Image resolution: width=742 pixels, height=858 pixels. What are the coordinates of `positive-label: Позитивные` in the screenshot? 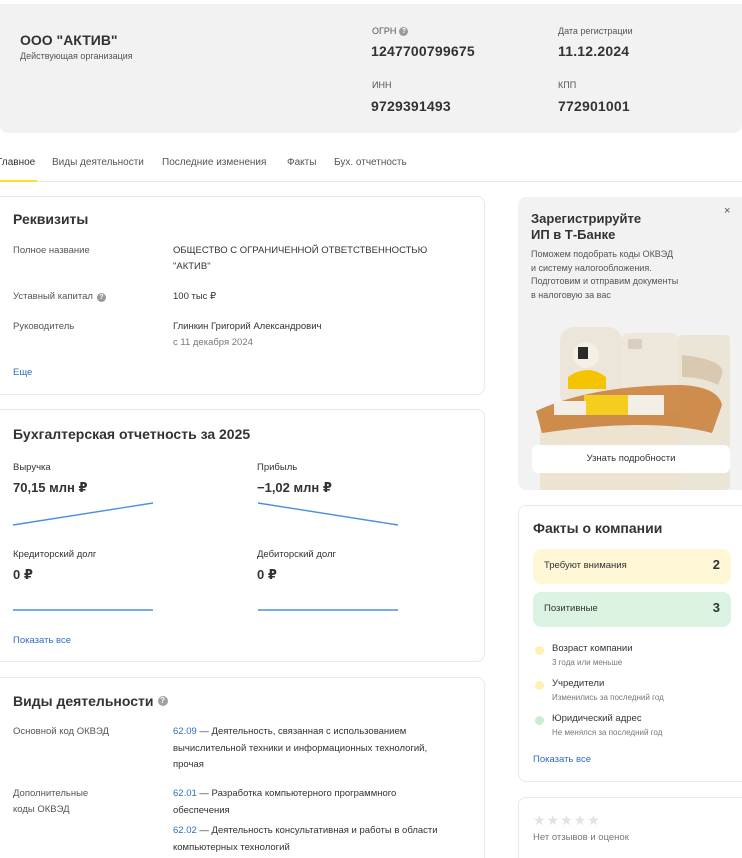 It's located at (571, 608).